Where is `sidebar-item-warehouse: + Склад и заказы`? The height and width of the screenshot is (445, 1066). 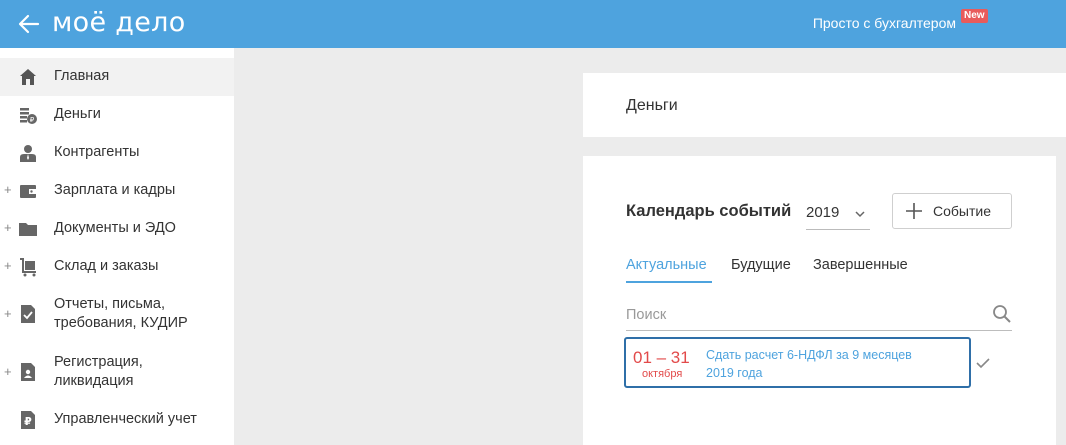
sidebar-item-warehouse: + Склад и заказы is located at coordinates (117, 267).